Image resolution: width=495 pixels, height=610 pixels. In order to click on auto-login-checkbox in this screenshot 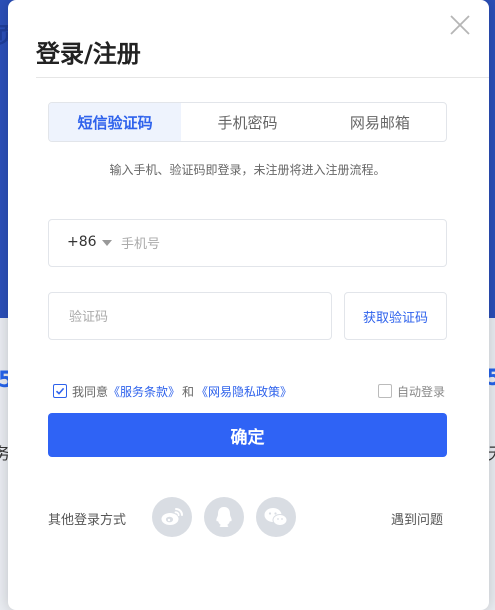, I will do `click(385, 391)`.